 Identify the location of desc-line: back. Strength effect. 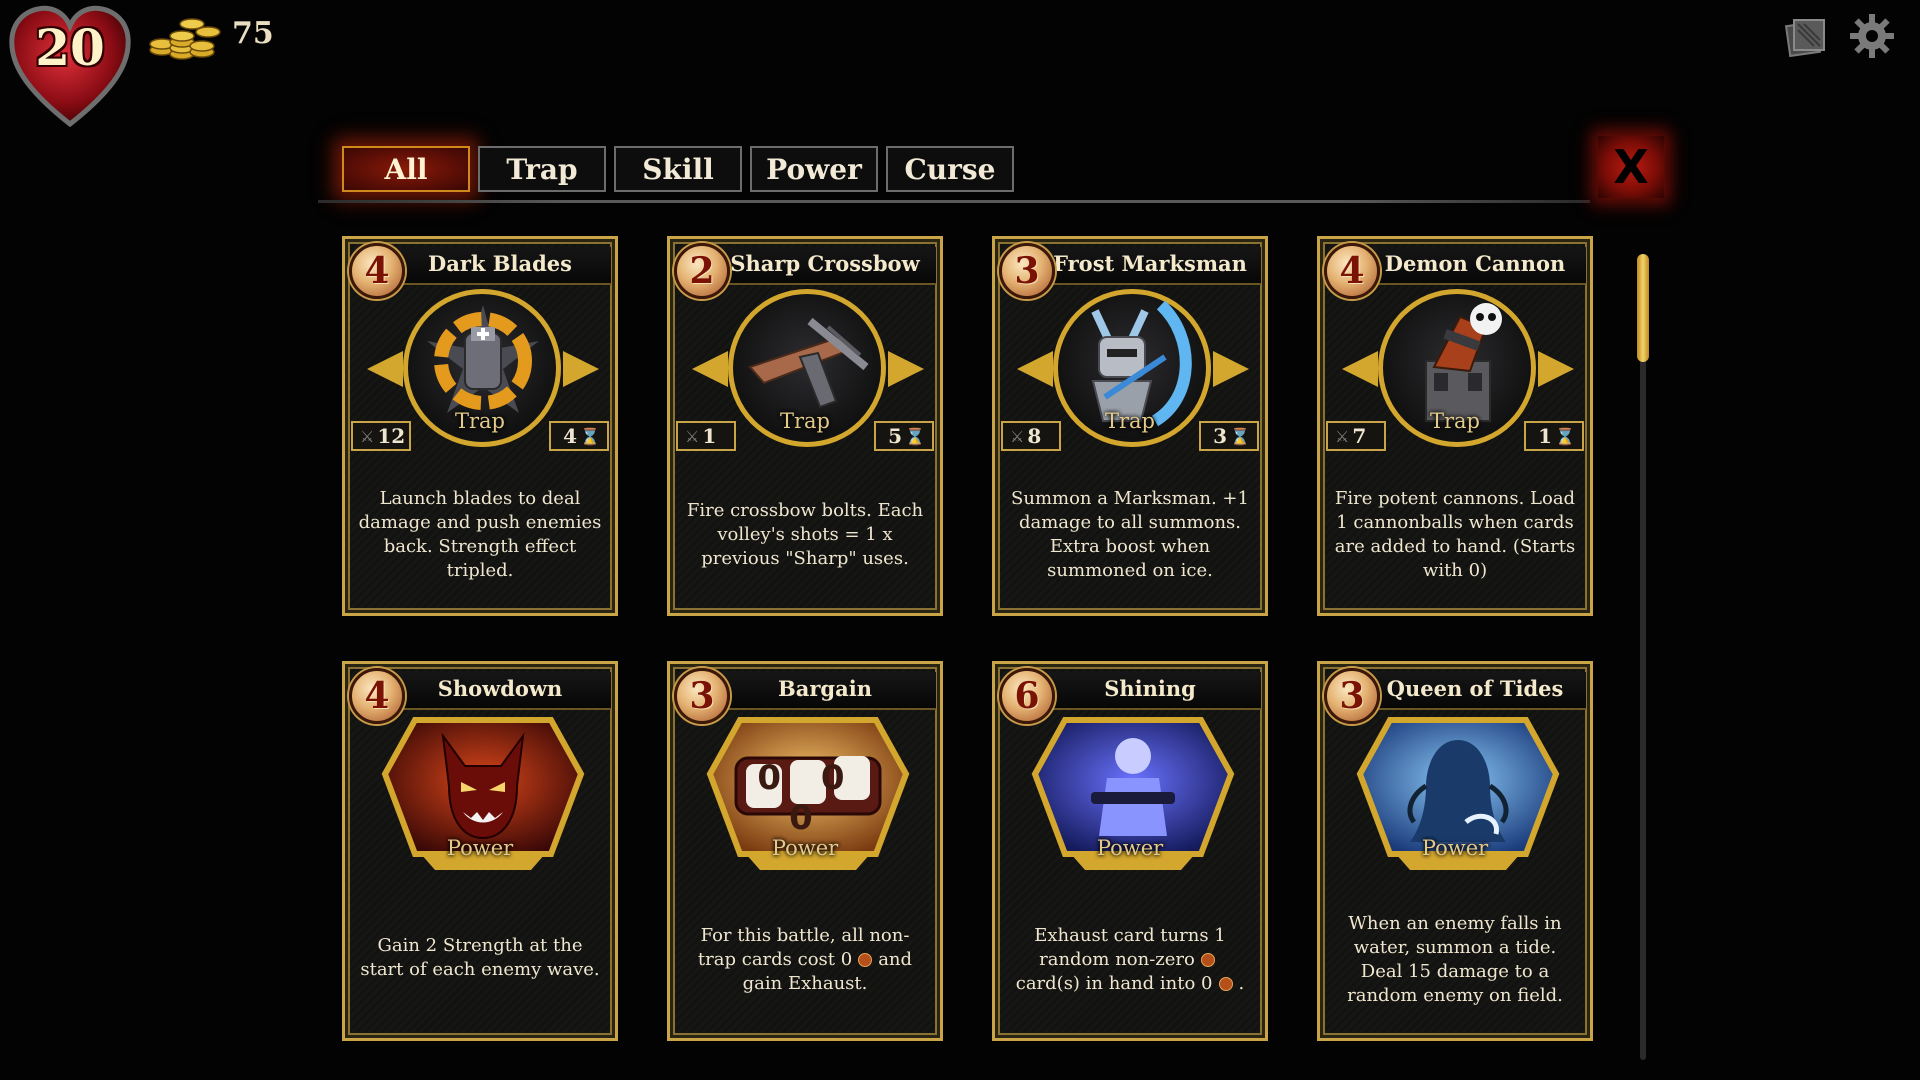
(480, 546).